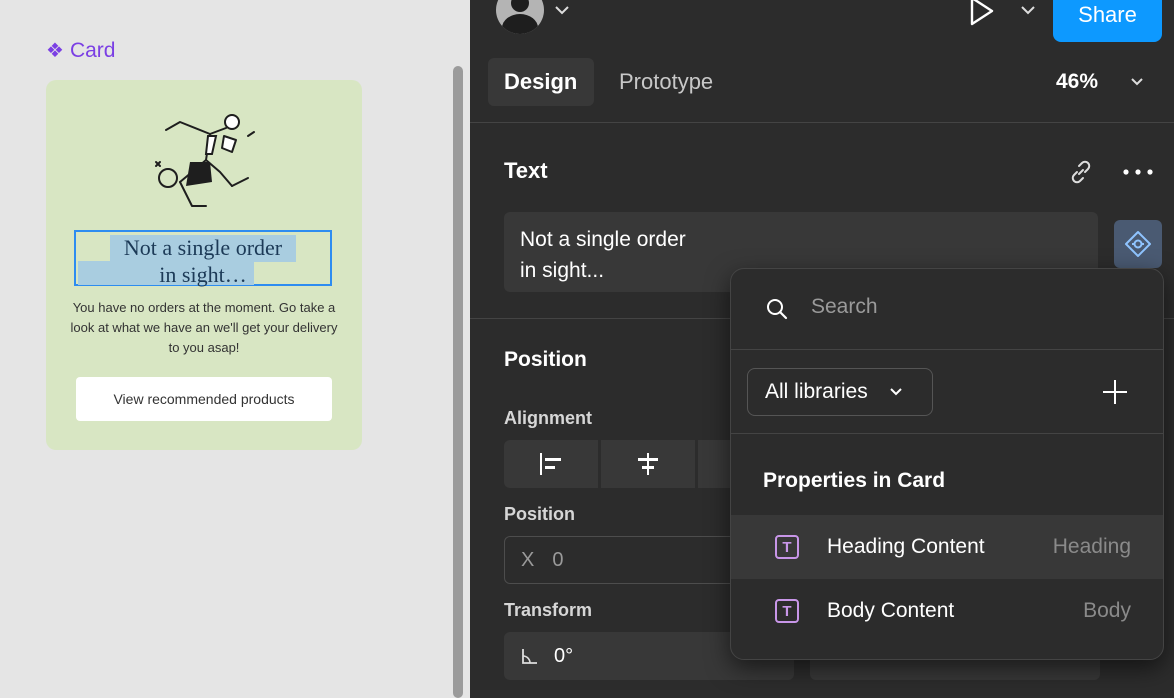  Describe the element at coordinates (564, 655) in the screenshot. I see `rotation-value: 0°` at that location.